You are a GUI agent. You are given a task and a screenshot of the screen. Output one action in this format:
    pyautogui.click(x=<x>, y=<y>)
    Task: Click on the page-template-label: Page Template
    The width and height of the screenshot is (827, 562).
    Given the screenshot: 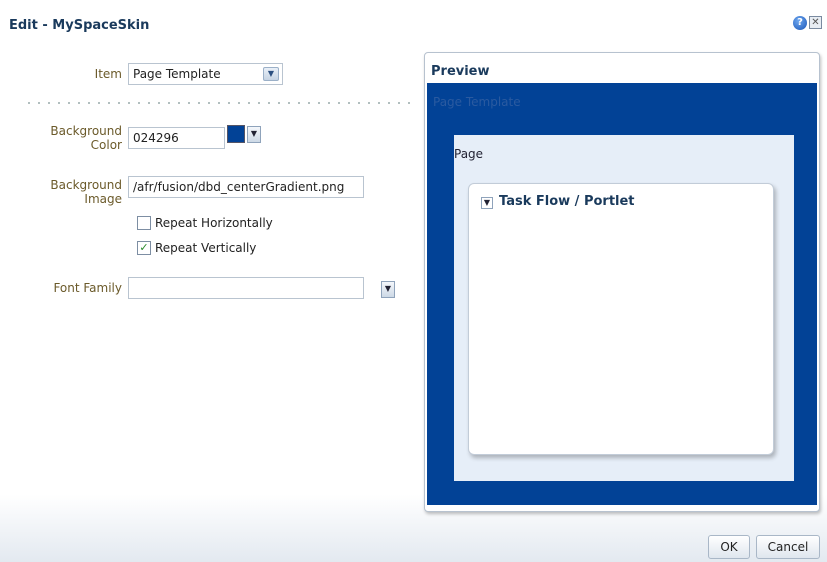 What is the action you would take?
    pyautogui.click(x=477, y=102)
    